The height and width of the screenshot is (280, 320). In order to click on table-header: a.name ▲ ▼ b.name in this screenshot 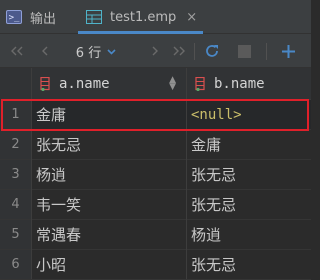, I will do `click(155, 84)`.